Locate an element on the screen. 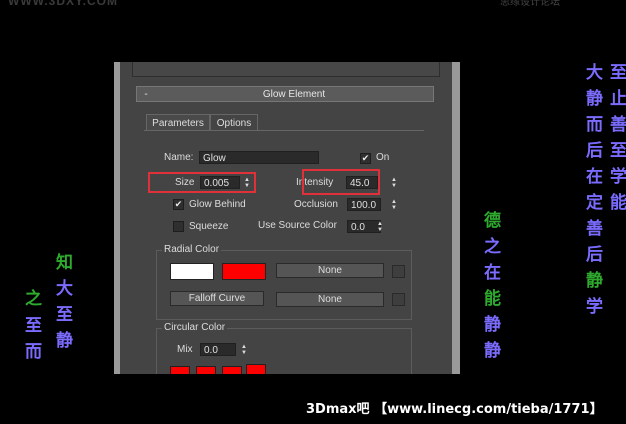  radial-color-label: Radial Color is located at coordinates (192, 249).